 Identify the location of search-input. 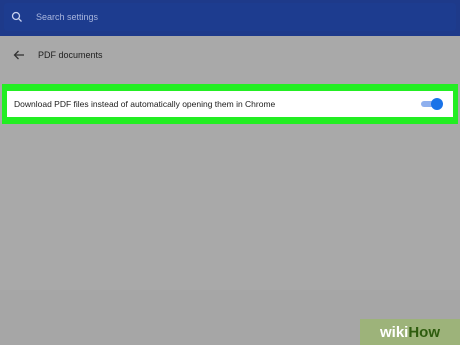
(226, 17).